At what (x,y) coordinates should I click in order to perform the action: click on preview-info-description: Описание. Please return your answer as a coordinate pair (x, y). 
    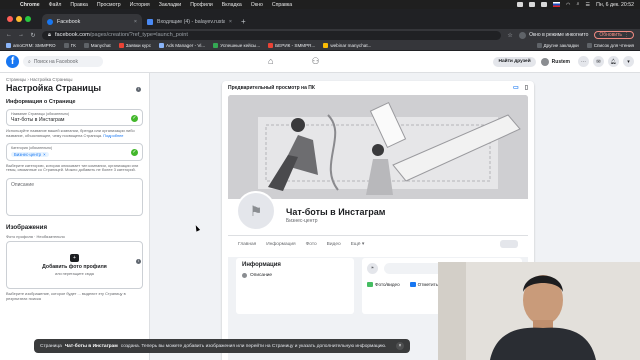
    Looking at the image, I should click on (261, 275).